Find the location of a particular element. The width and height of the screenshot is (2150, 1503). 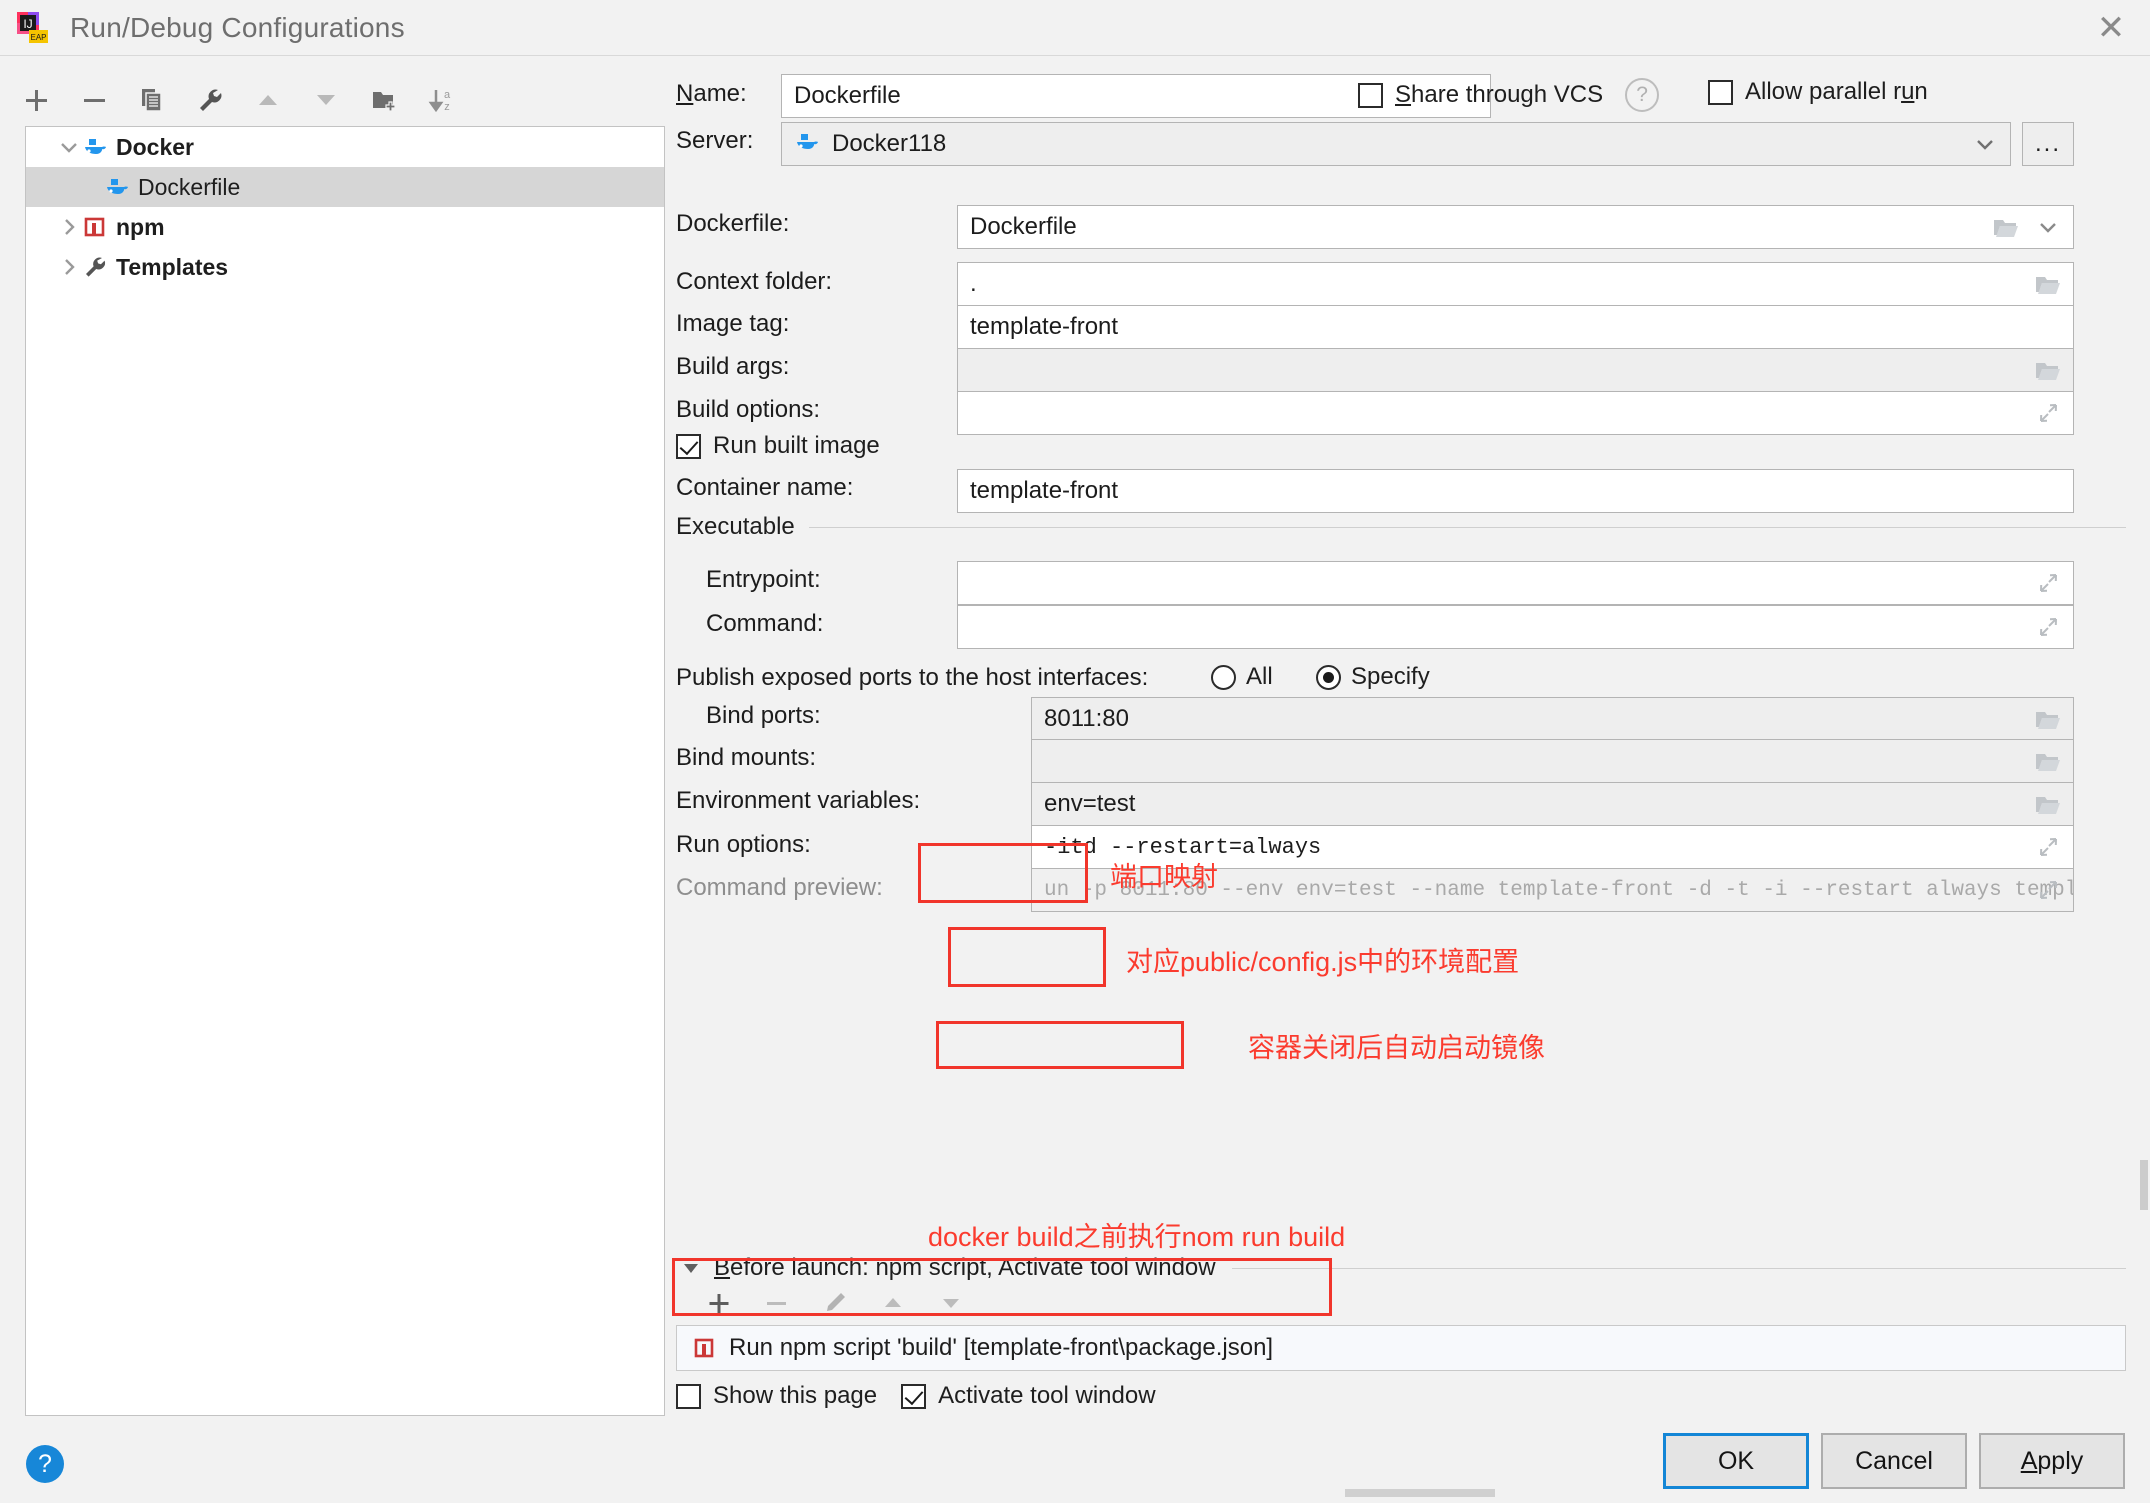

tree-item-docker: Docker is located at coordinates (345, 147).